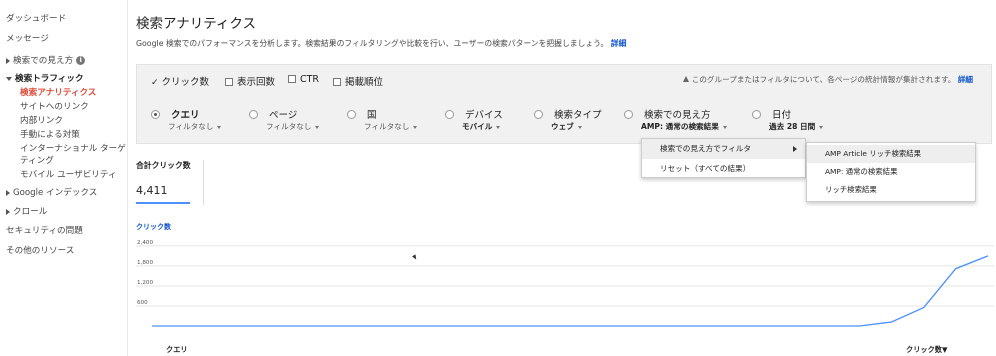 This screenshot has width=996, height=356. I want to click on sidebar-item-label: Google インデックス, so click(55, 193).